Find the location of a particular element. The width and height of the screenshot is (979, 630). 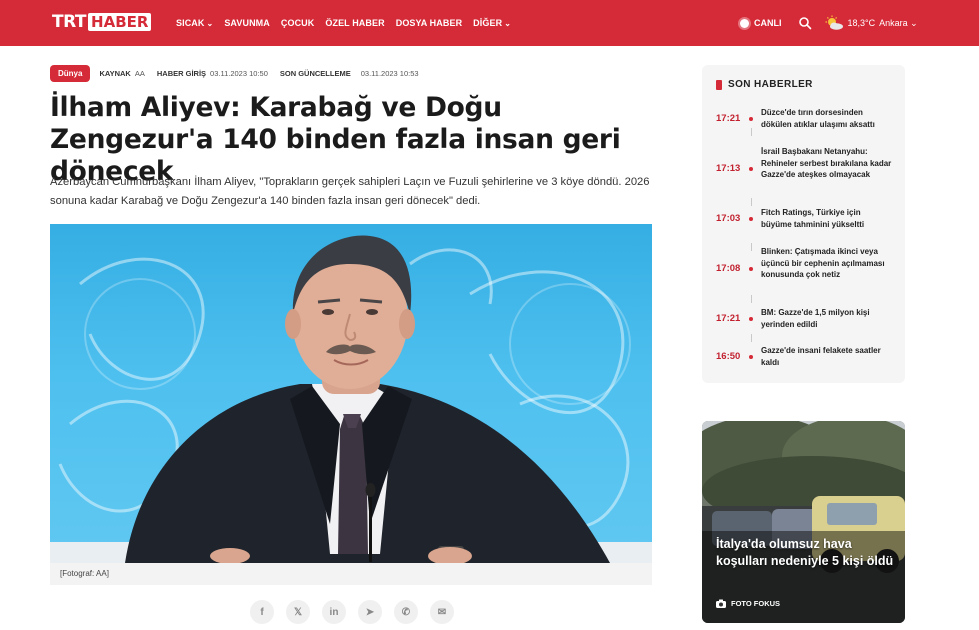

category-badge: Dünya is located at coordinates (70, 73).